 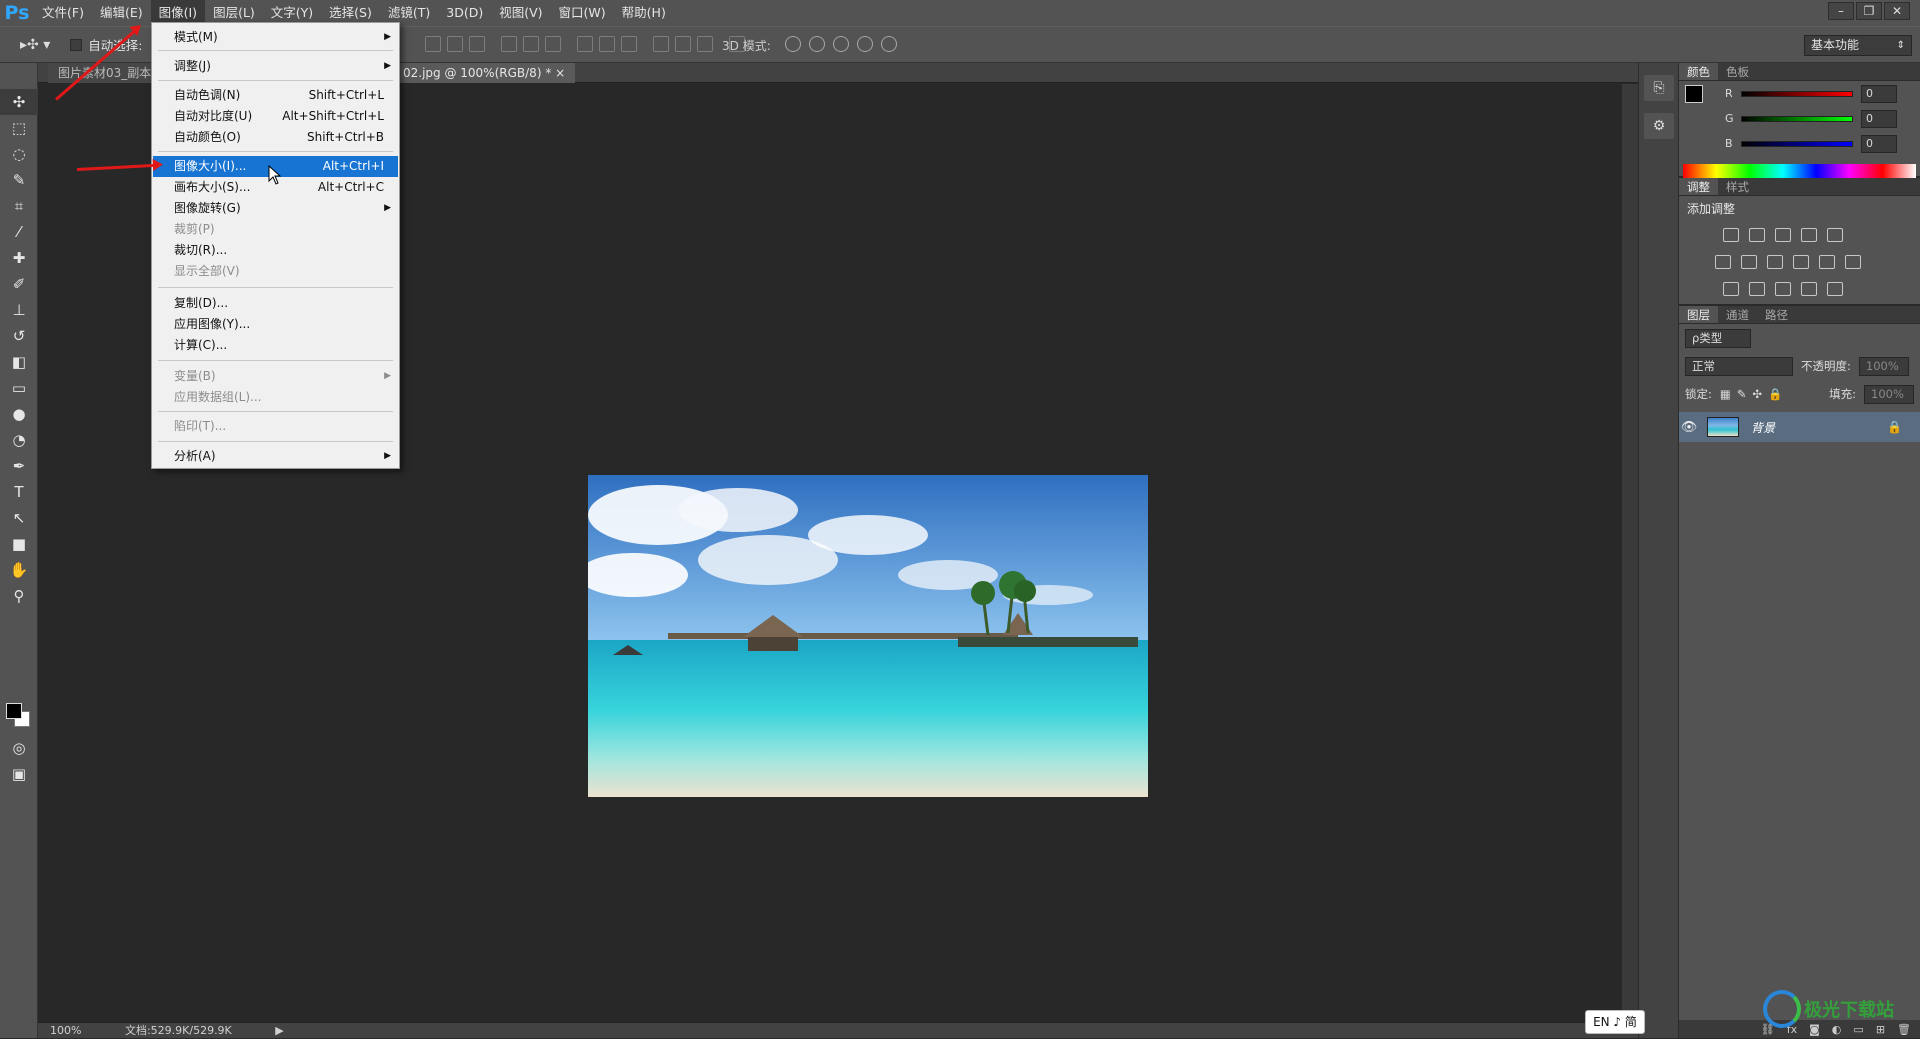 I want to click on quick-mask-icon: ◎, so click(x=19, y=748).